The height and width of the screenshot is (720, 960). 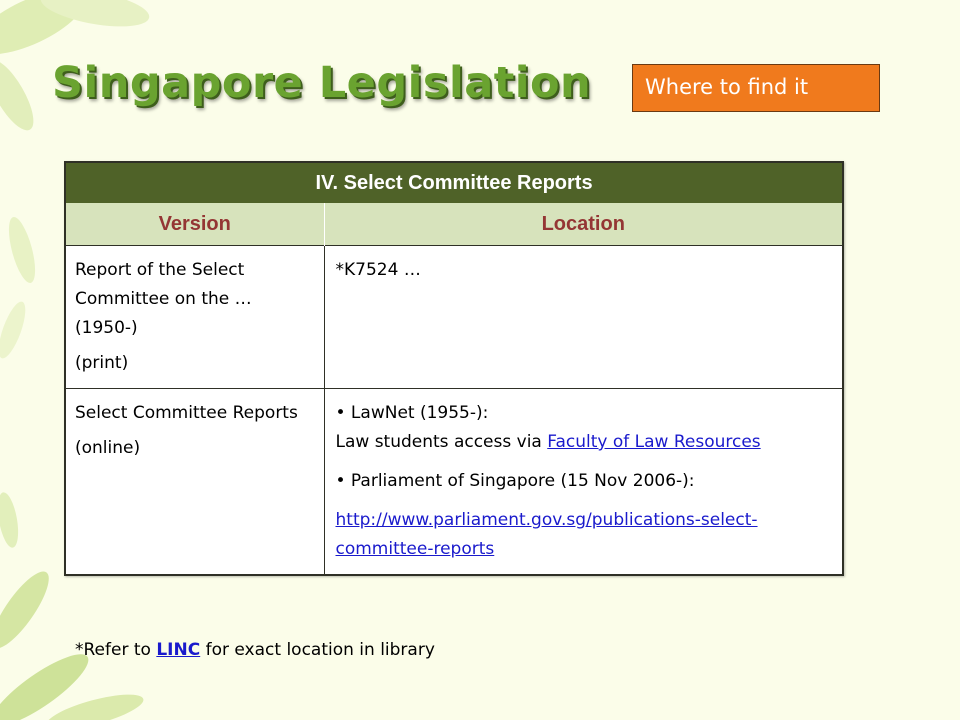 I want to click on column-header-location: Location, so click(x=583, y=224).